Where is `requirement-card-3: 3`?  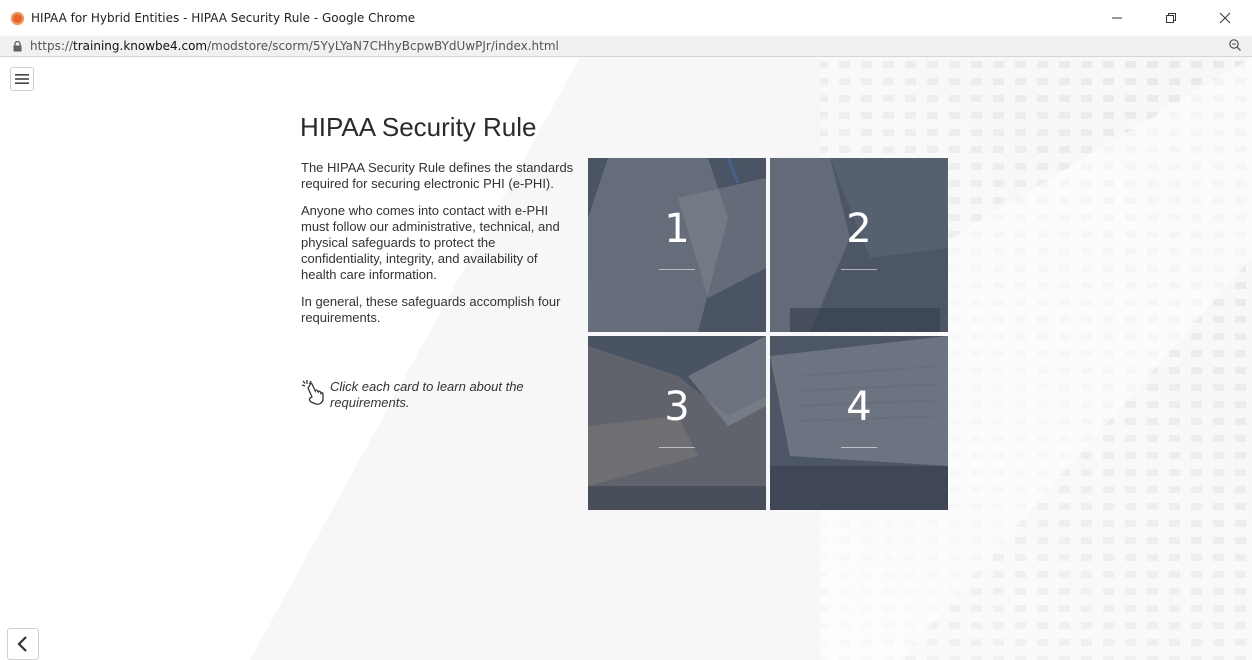 requirement-card-3: 3 is located at coordinates (677, 423).